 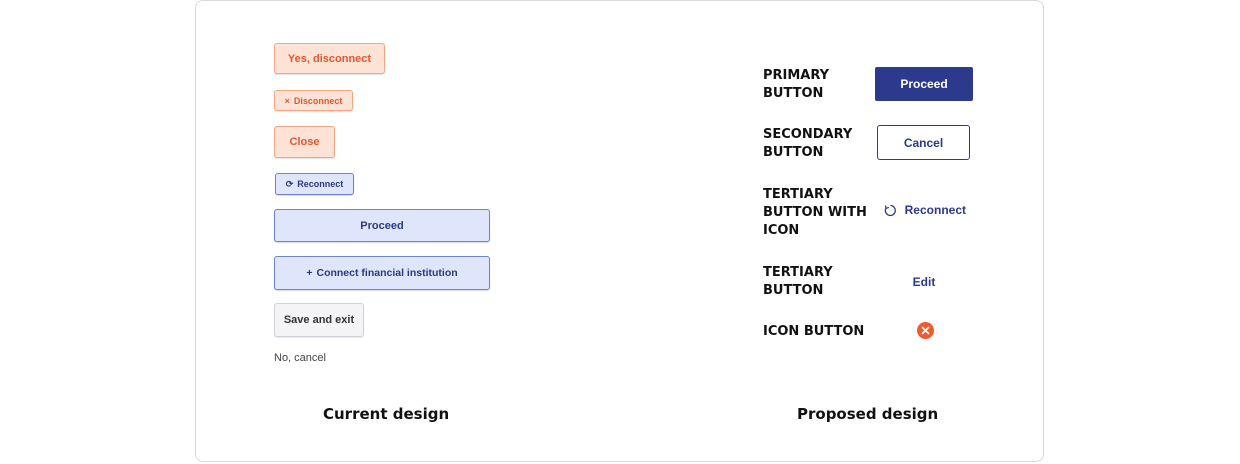 I want to click on yes-disconnect-button: Yes, disconnect, so click(x=329, y=58).